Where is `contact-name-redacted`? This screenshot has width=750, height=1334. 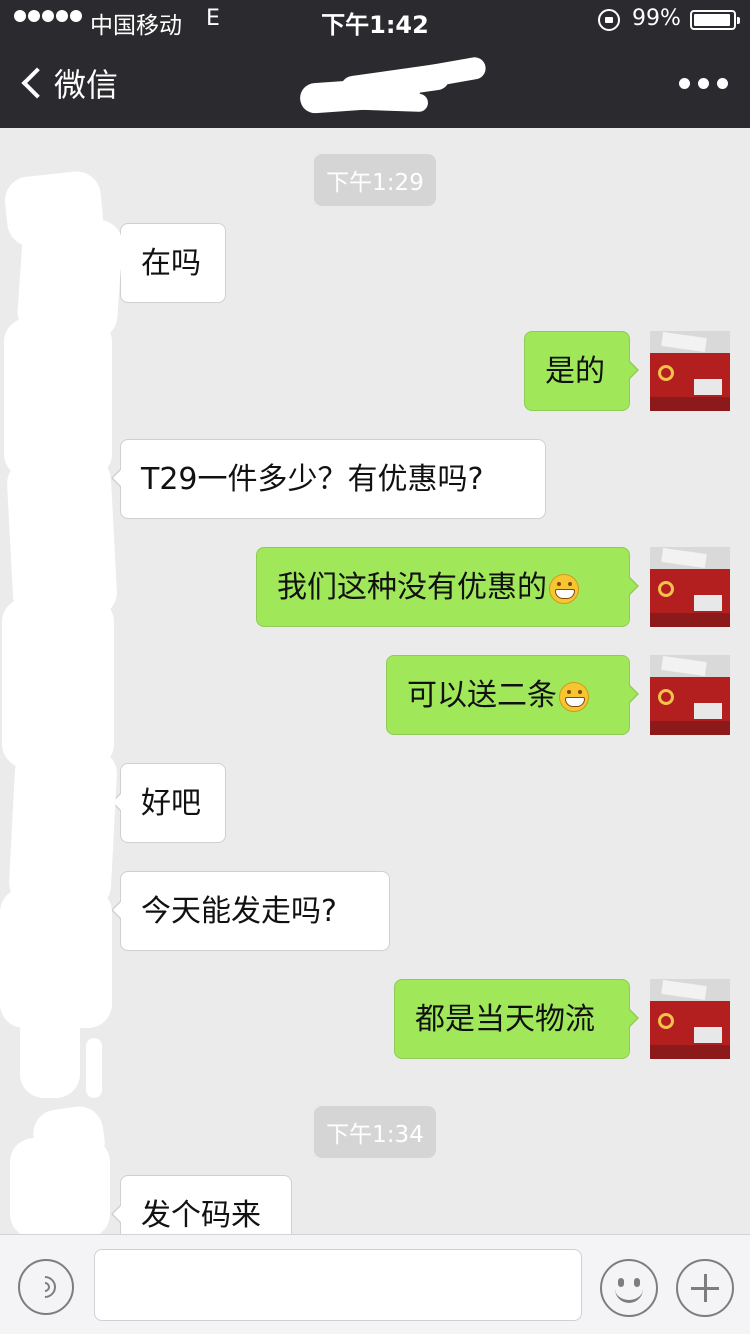
contact-name-redacted is located at coordinates (394, 85).